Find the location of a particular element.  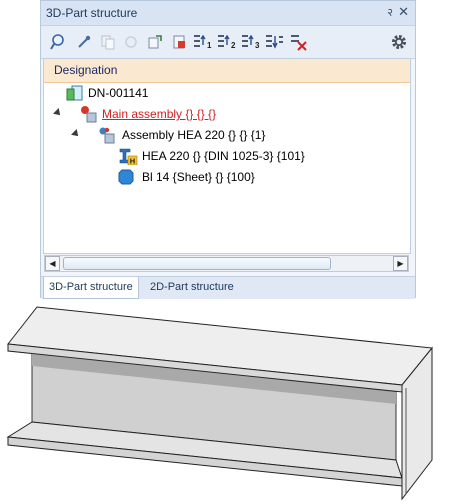

panel-title: 3D-Part structure is located at coordinates (92, 13).